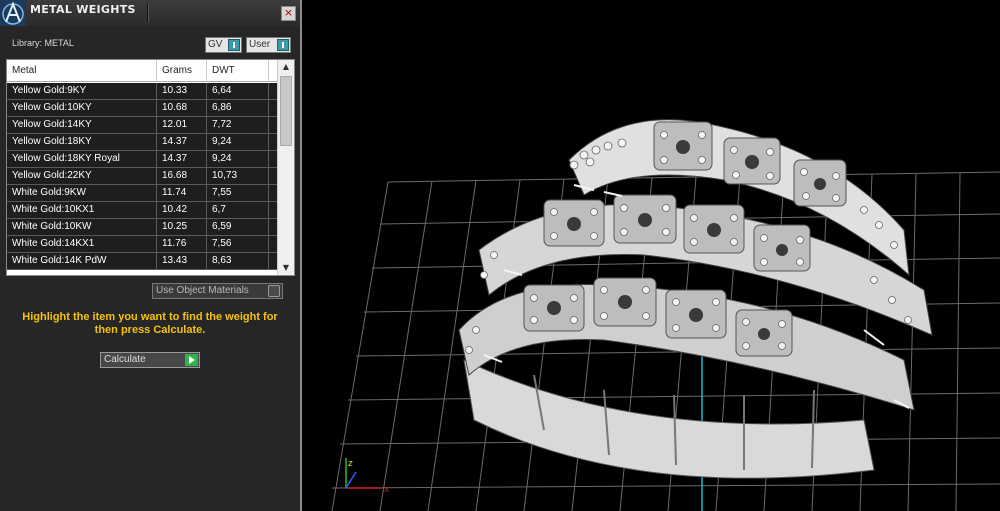  What do you see at coordinates (286, 268) in the screenshot?
I see `chevron-down-icon: ▼` at bounding box center [286, 268].